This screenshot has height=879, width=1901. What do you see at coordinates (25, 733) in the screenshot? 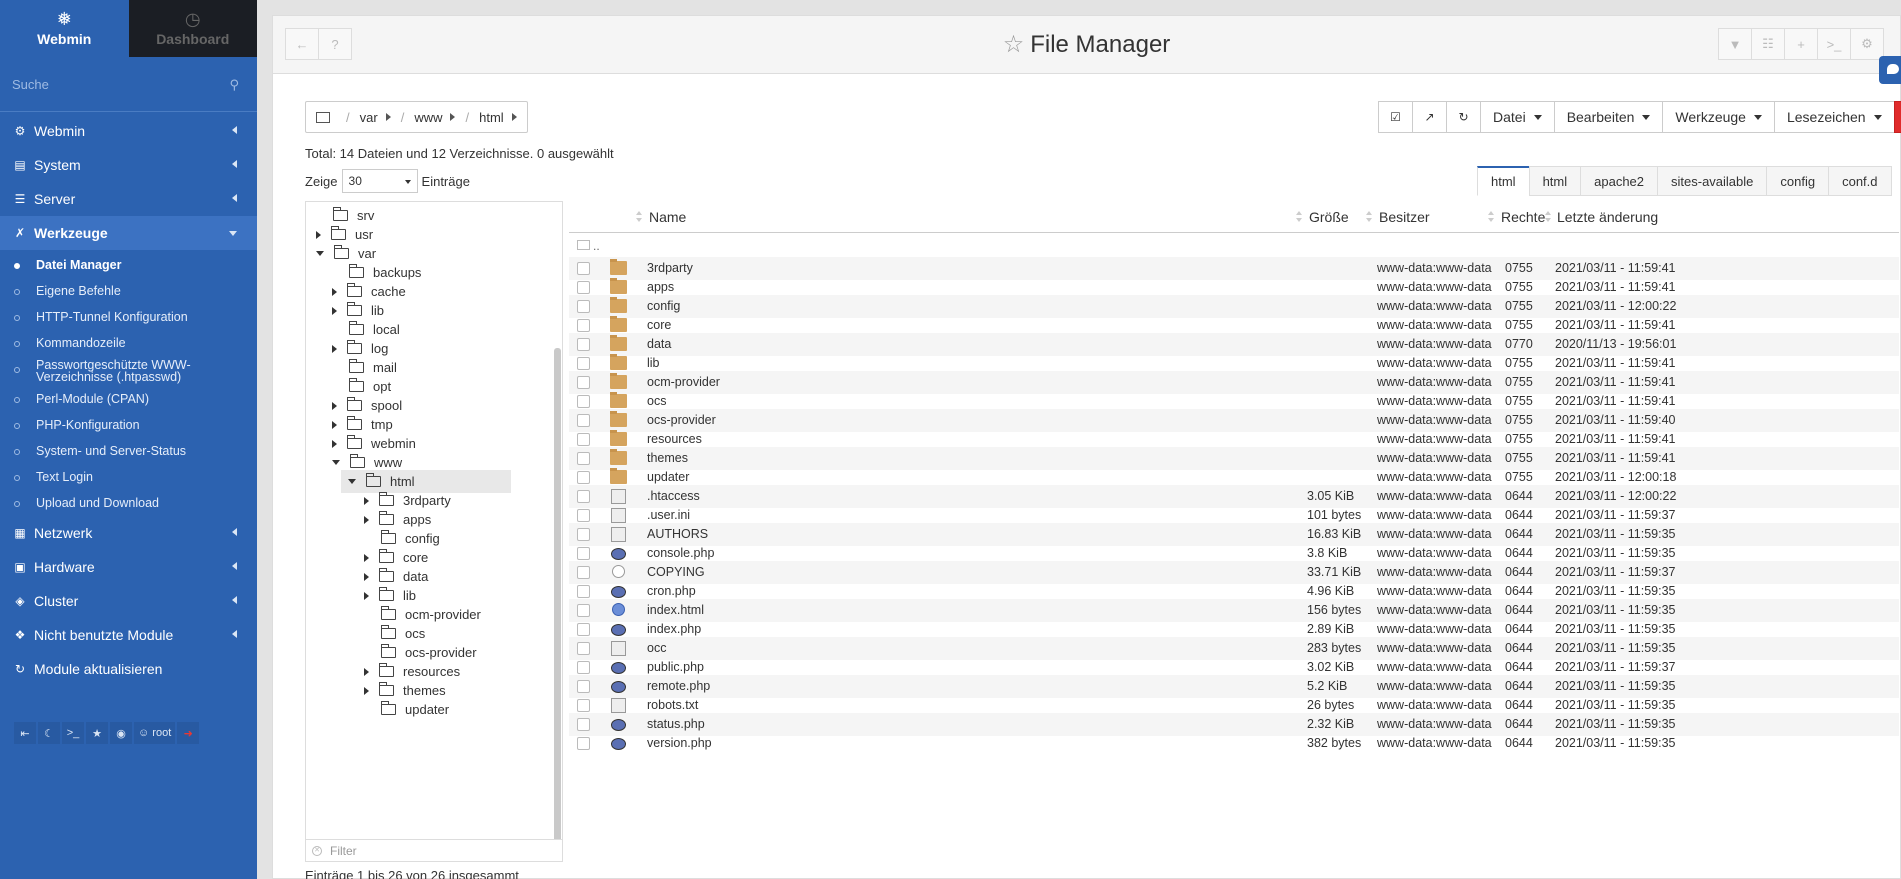
I see `collapse-icon: ⇤` at bounding box center [25, 733].